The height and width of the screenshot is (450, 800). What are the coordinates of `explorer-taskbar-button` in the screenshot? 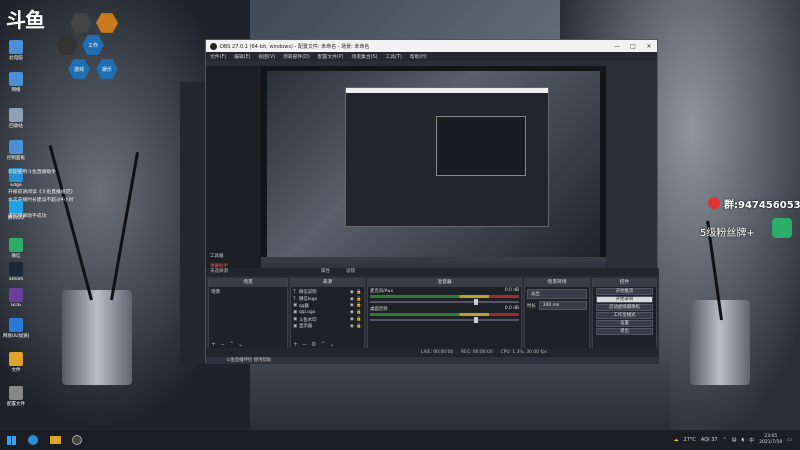 It's located at (55, 440).